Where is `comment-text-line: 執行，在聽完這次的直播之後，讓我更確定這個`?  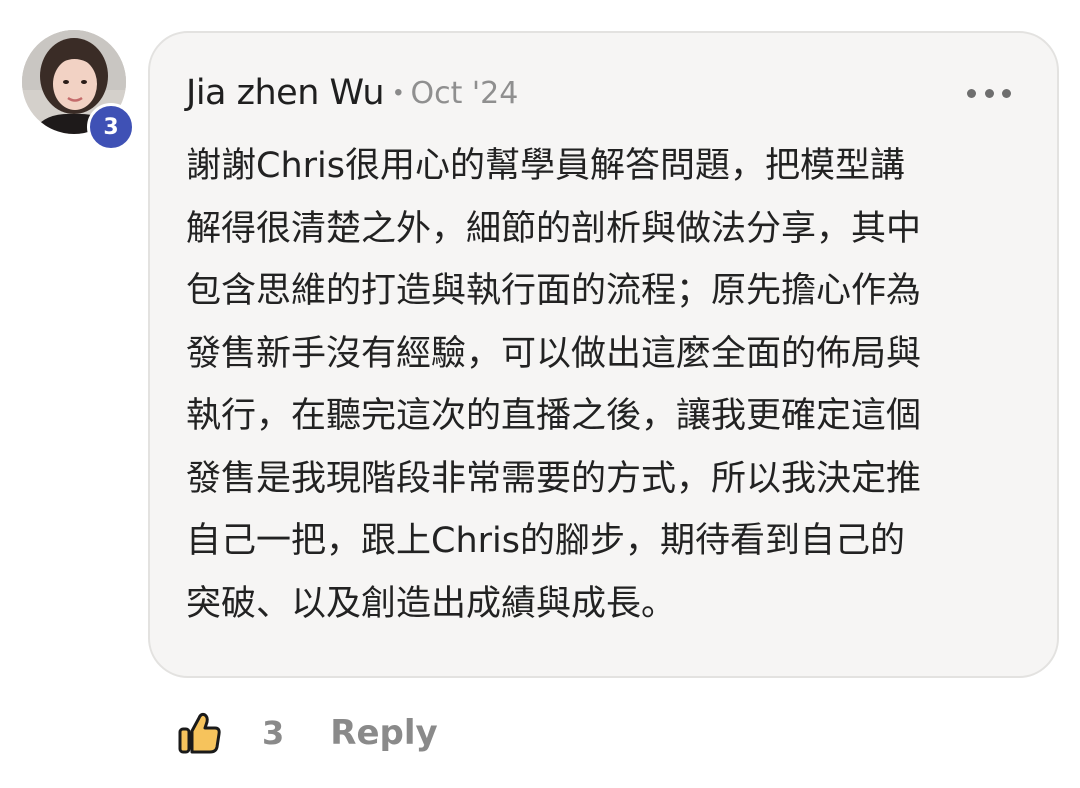
comment-text-line: 執行，在聽完這次的直播之後，讓我更確定這個 is located at coordinates (554, 416).